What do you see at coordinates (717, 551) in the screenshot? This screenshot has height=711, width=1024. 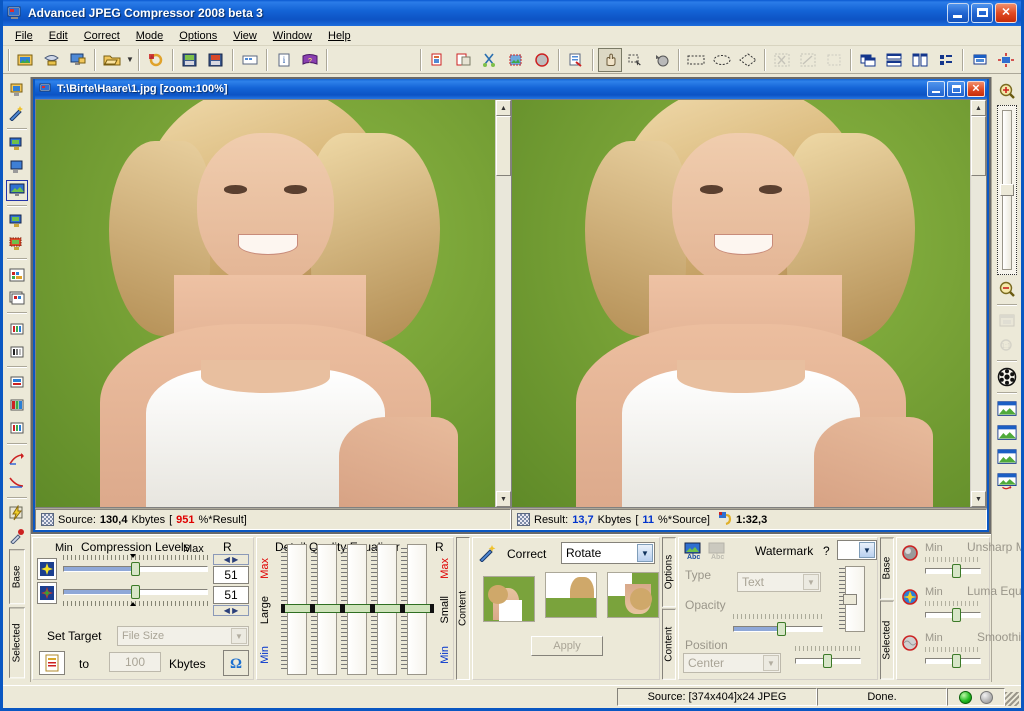 I see `watermark-image-icon: Abc` at bounding box center [717, 551].